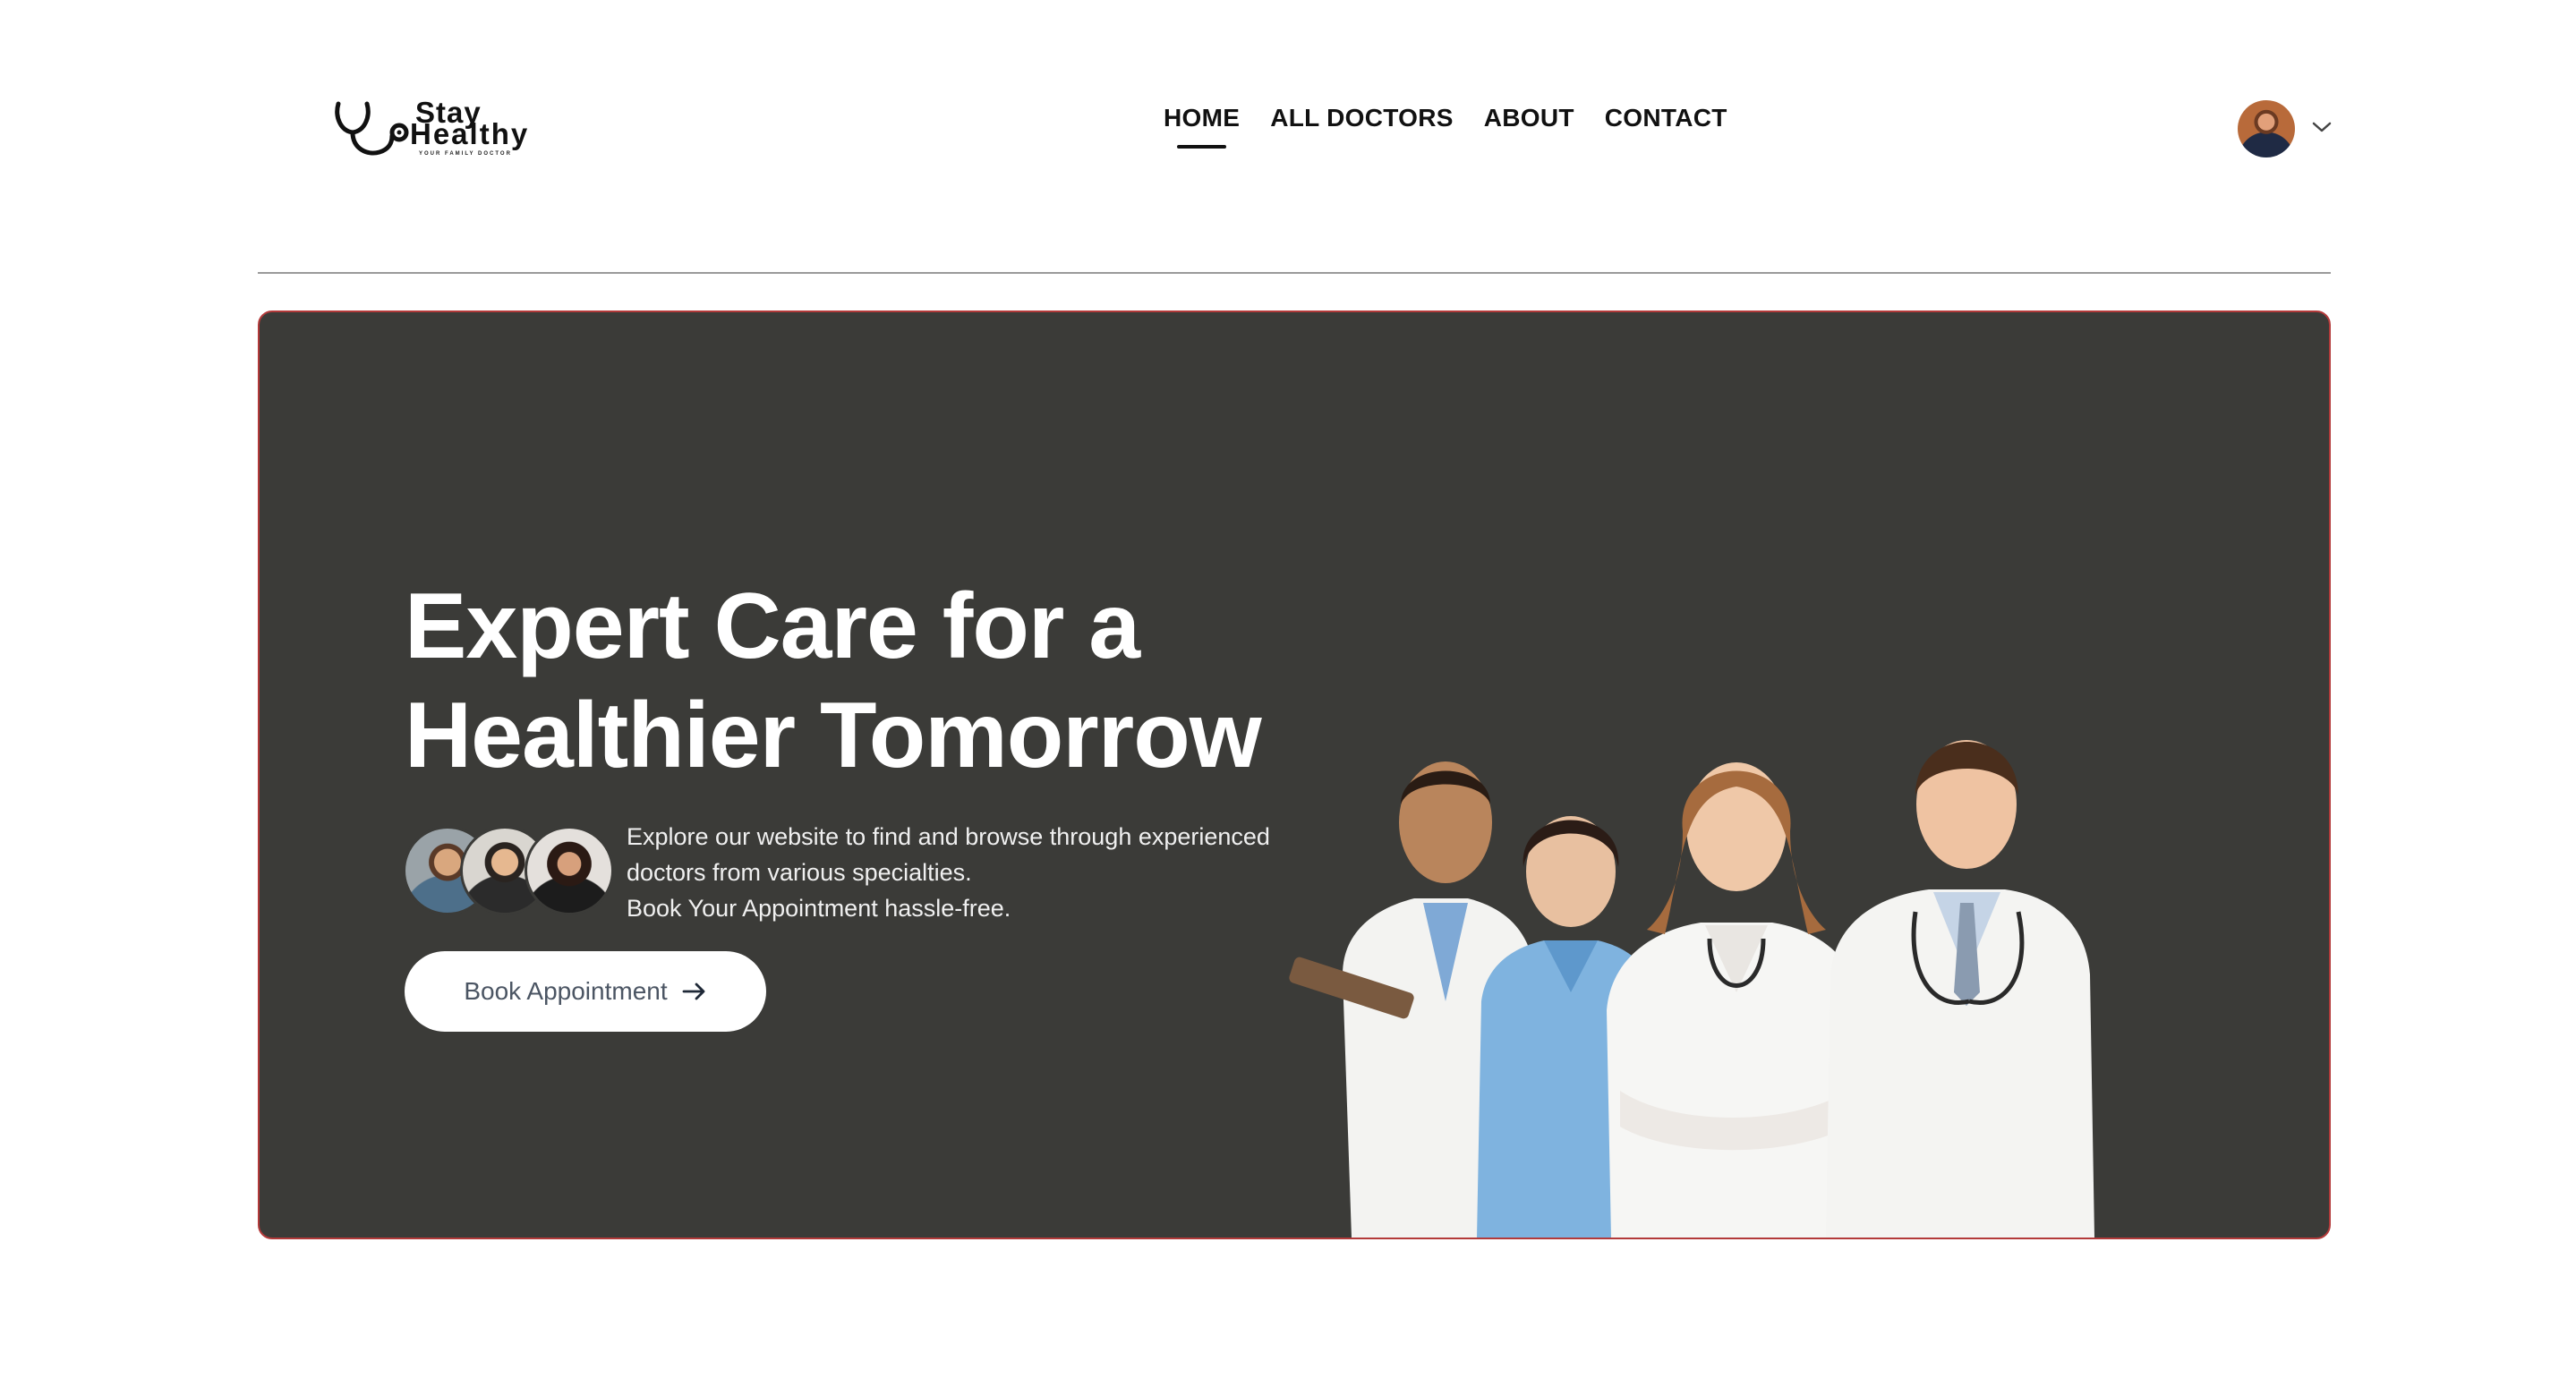  I want to click on main-nav: HOME ALL DOCTORS ABOUT CONTACT, so click(1445, 129).